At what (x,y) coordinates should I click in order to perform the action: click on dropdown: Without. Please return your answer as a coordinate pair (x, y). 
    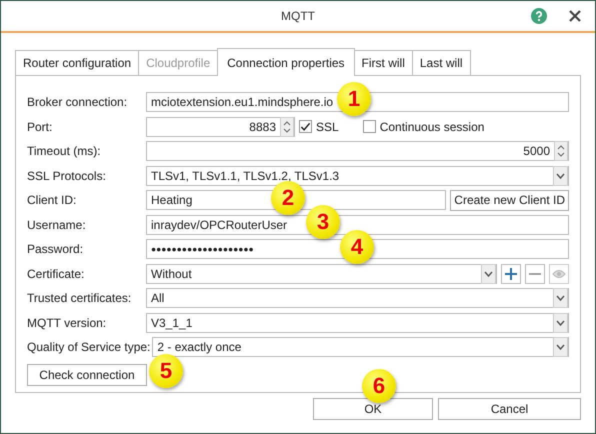
    Looking at the image, I should click on (321, 274).